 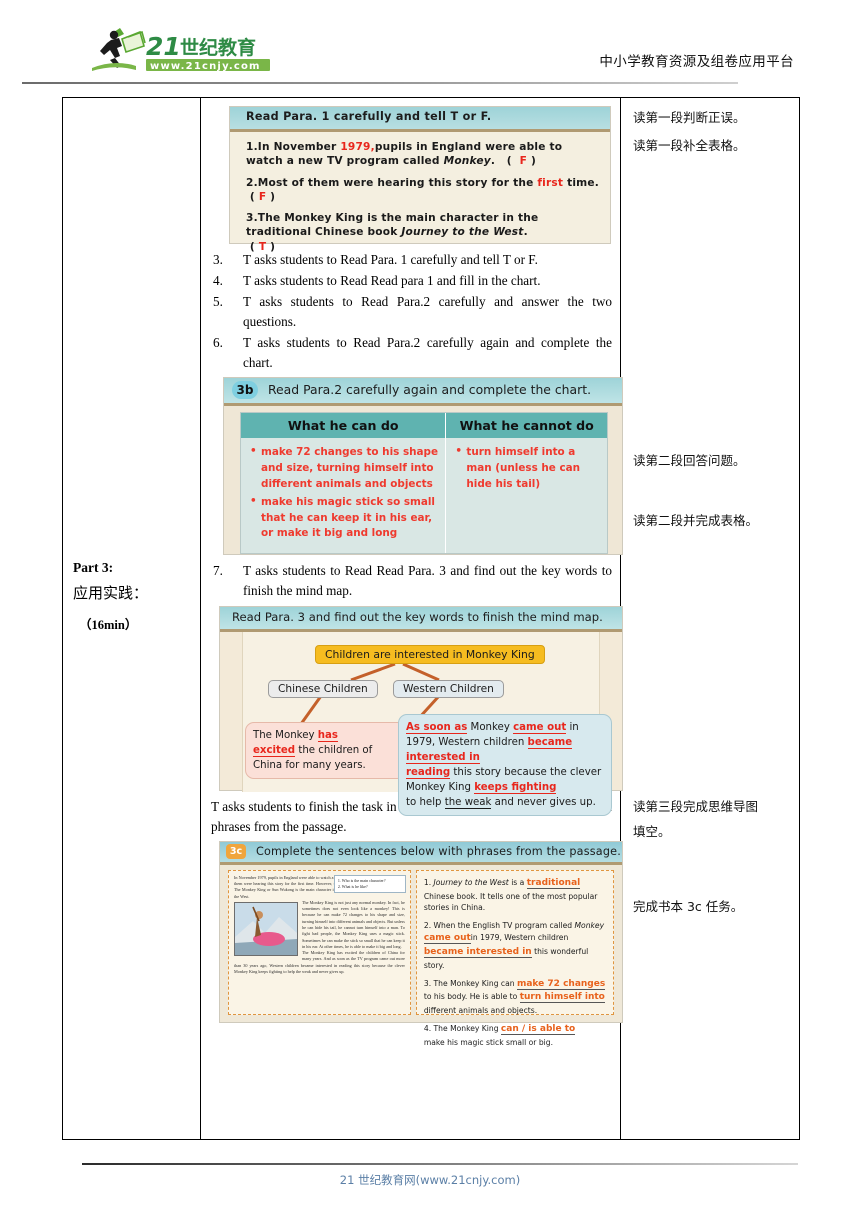 What do you see at coordinates (274, 750) in the screenshot?
I see `leaf-blank: excited` at bounding box center [274, 750].